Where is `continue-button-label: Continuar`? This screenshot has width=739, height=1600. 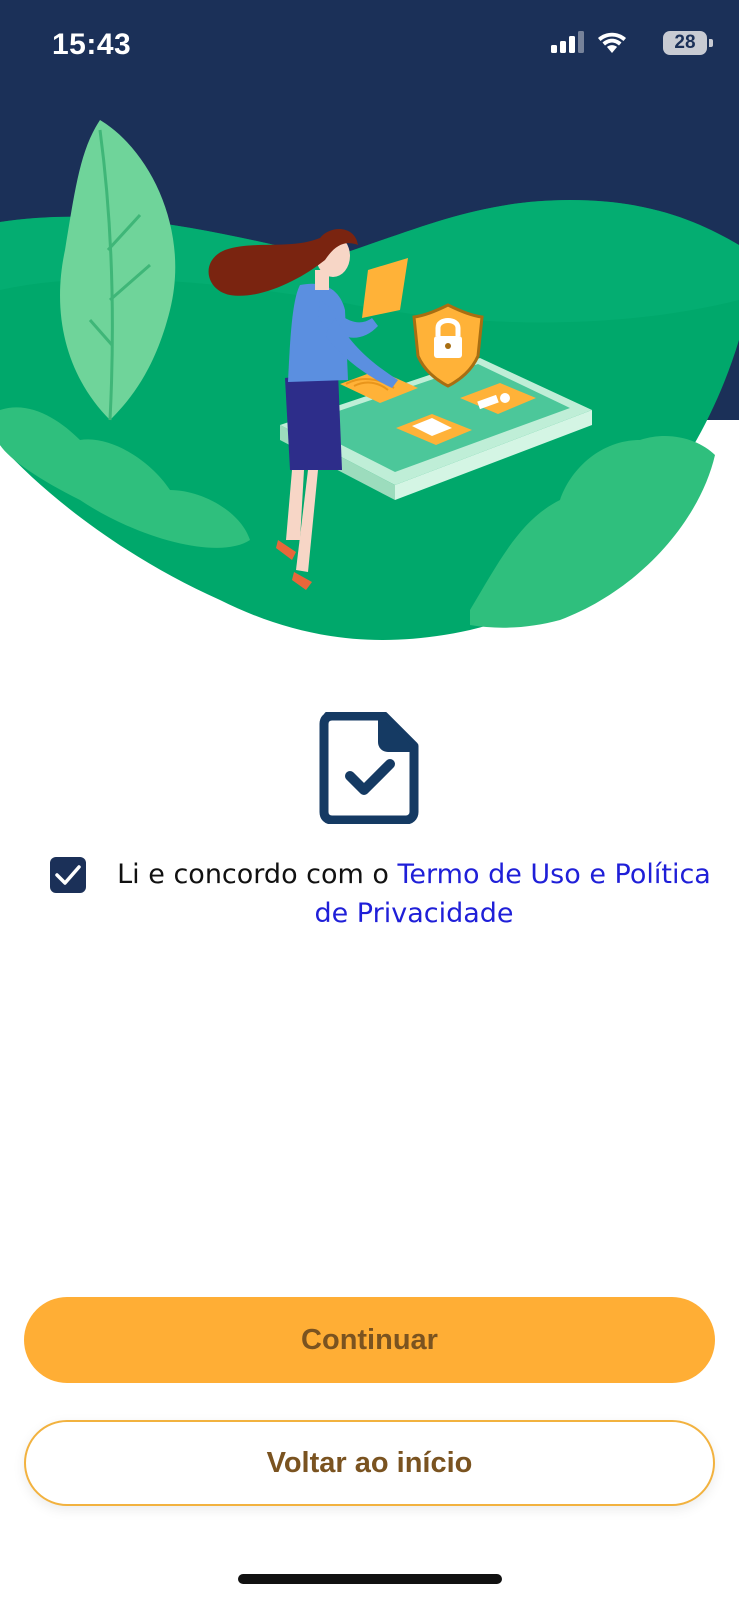 continue-button-label: Continuar is located at coordinates (369, 1339).